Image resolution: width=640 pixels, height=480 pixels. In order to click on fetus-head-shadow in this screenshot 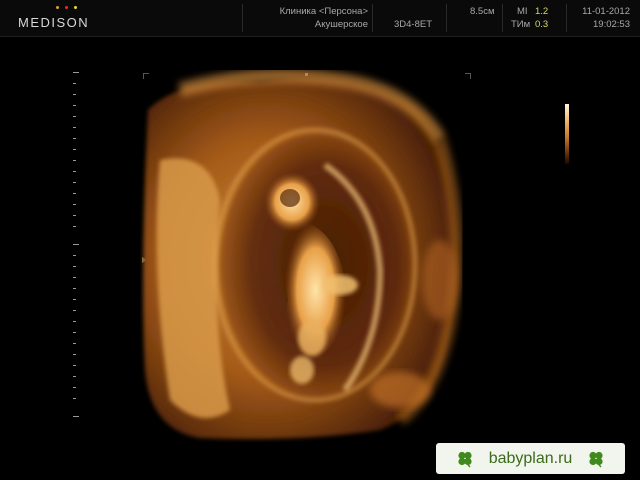, I will do `click(290, 198)`.